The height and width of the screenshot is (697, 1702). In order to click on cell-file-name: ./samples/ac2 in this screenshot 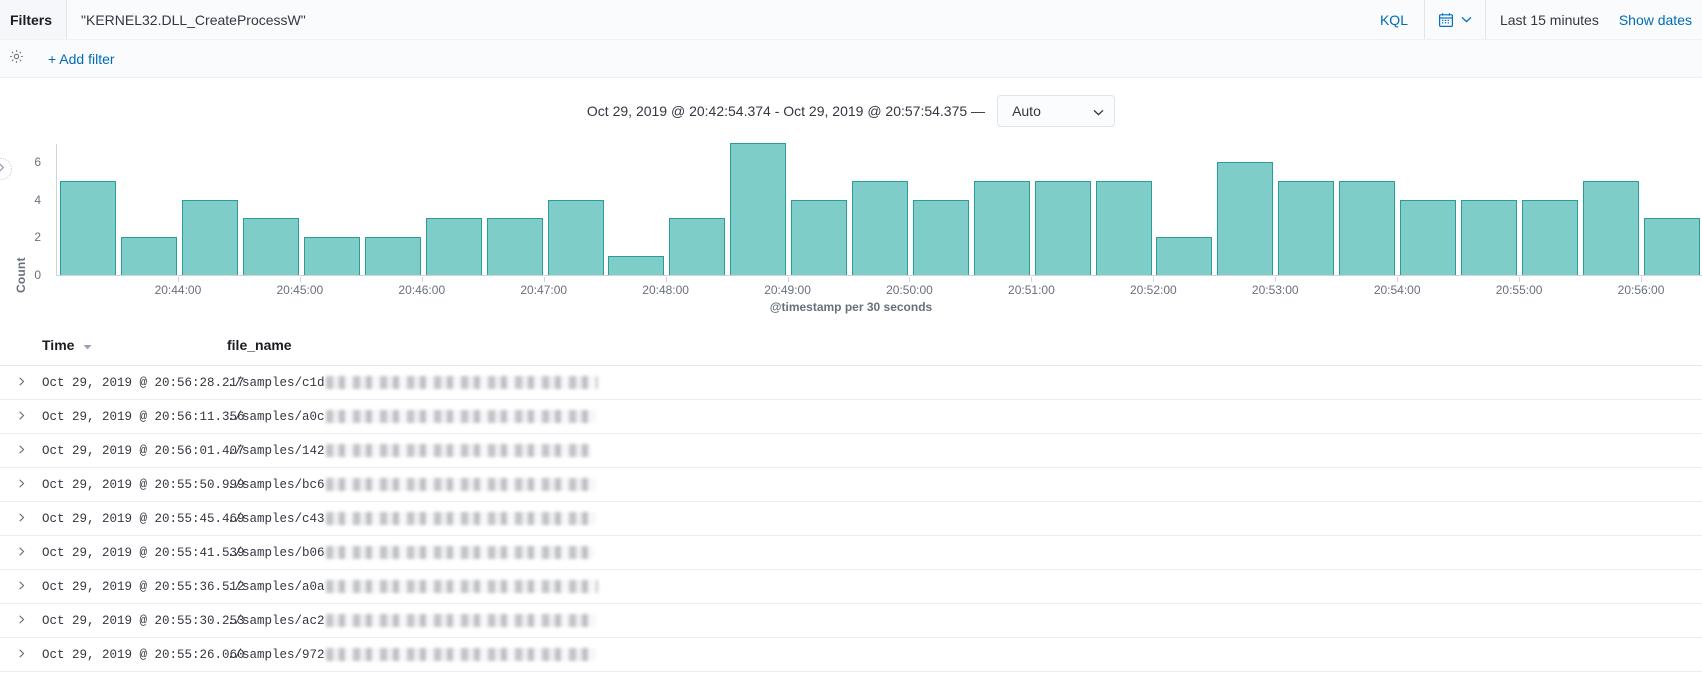, I will do `click(964, 620)`.